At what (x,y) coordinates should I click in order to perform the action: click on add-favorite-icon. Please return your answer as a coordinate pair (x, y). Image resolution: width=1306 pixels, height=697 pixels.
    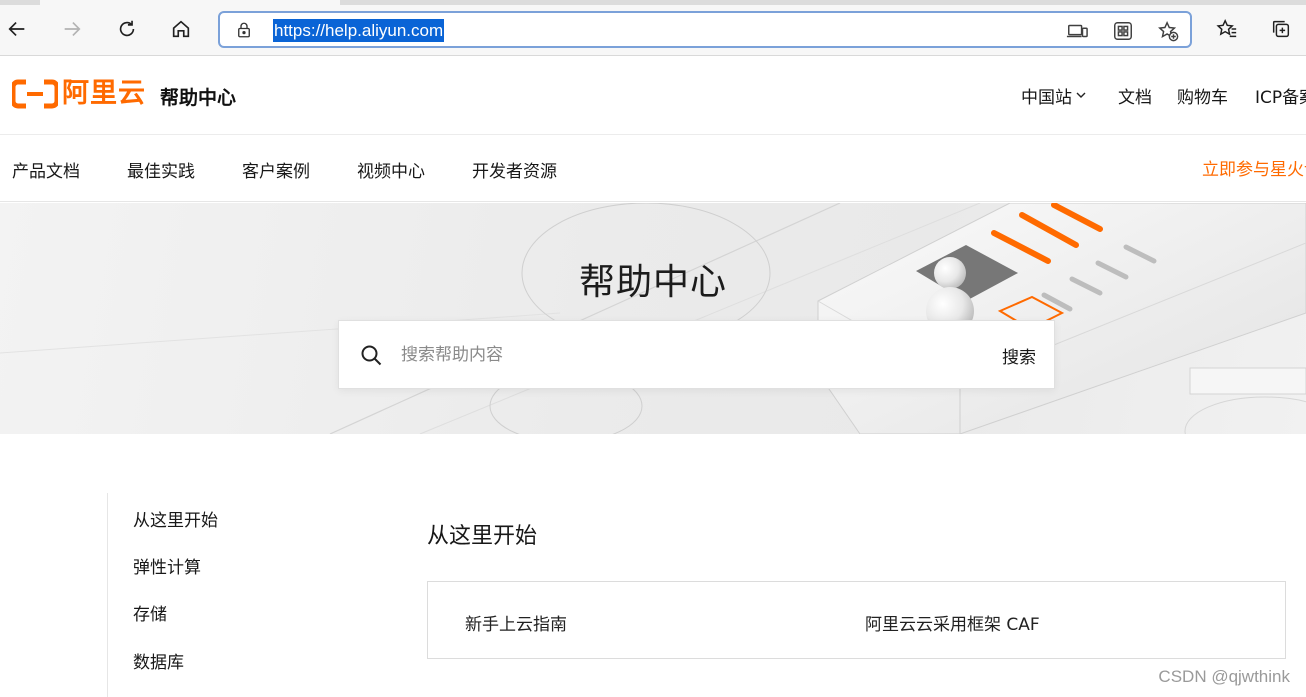
    Looking at the image, I should click on (1168, 31).